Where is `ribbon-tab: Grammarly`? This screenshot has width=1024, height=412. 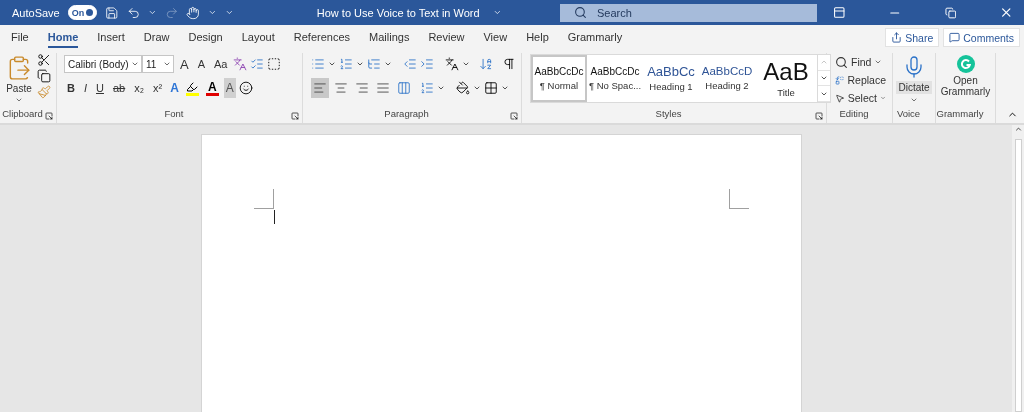
ribbon-tab: Grammarly is located at coordinates (595, 37).